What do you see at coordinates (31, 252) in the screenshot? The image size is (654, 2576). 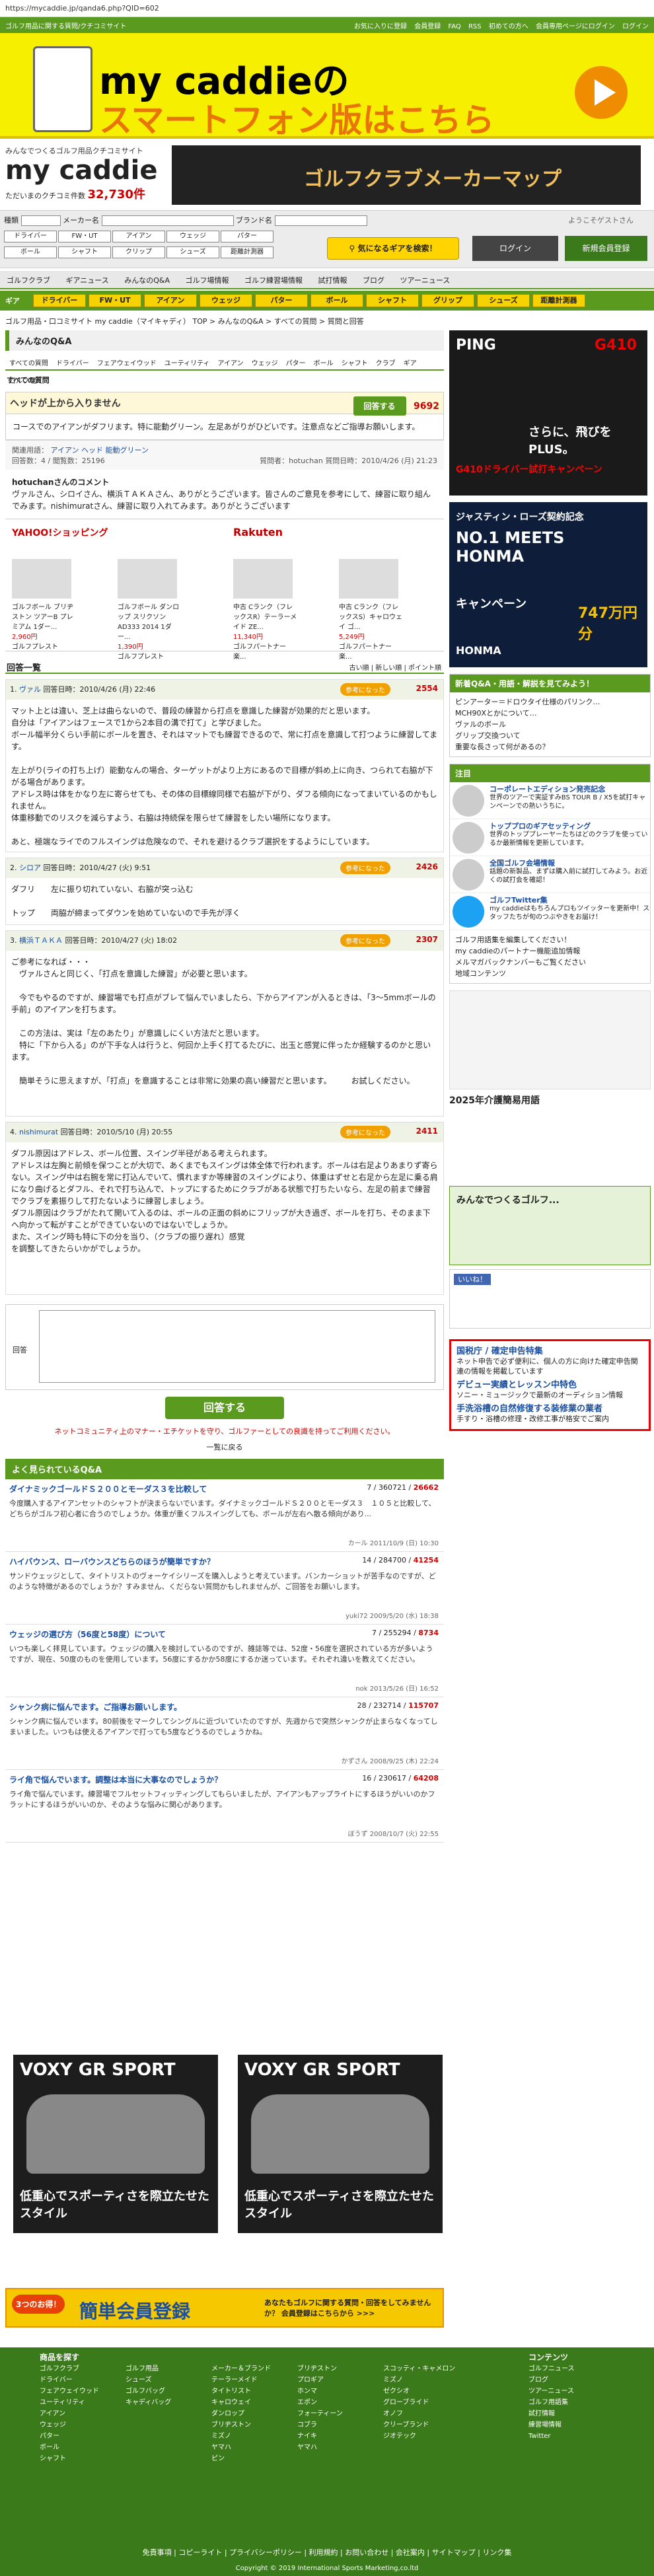 I see `cat-ball: ボール` at bounding box center [31, 252].